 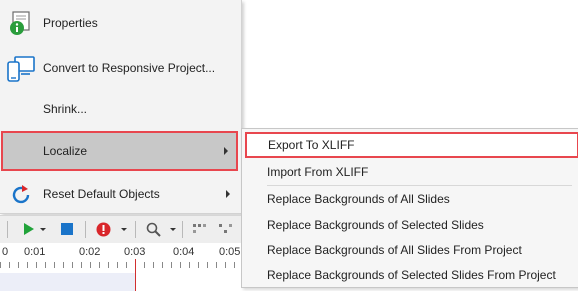 What do you see at coordinates (67, 230) in the screenshot?
I see `stop-icon` at bounding box center [67, 230].